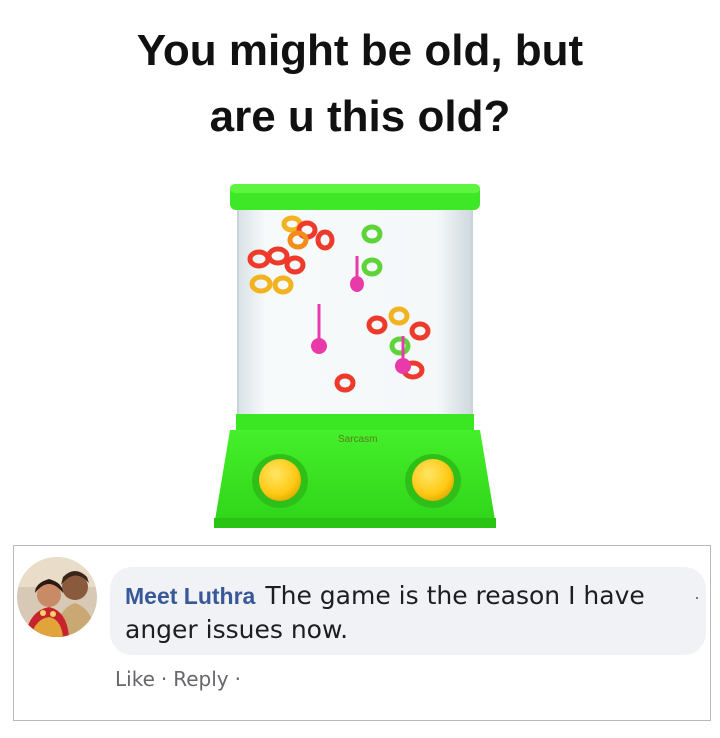 The height and width of the screenshot is (738, 720). Describe the element at coordinates (355, 314) in the screenshot. I see `water-tank` at that location.